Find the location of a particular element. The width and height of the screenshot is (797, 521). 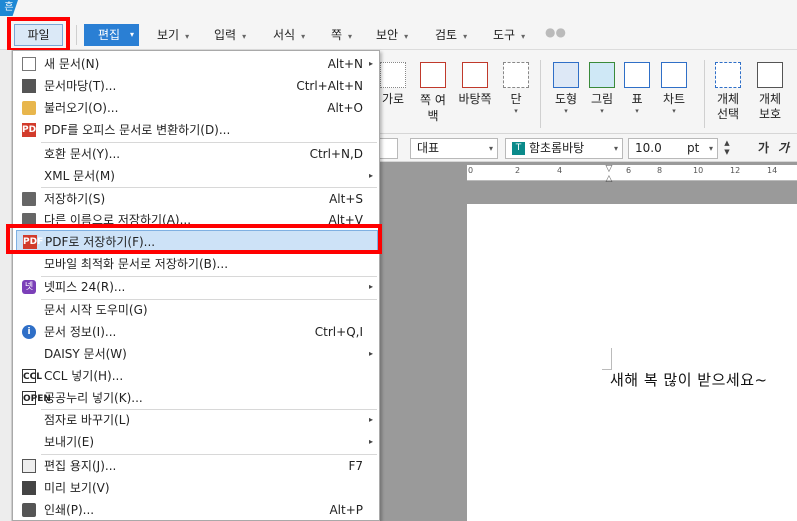

menu-insert: 입력 ▾ is located at coordinates (230, 35).